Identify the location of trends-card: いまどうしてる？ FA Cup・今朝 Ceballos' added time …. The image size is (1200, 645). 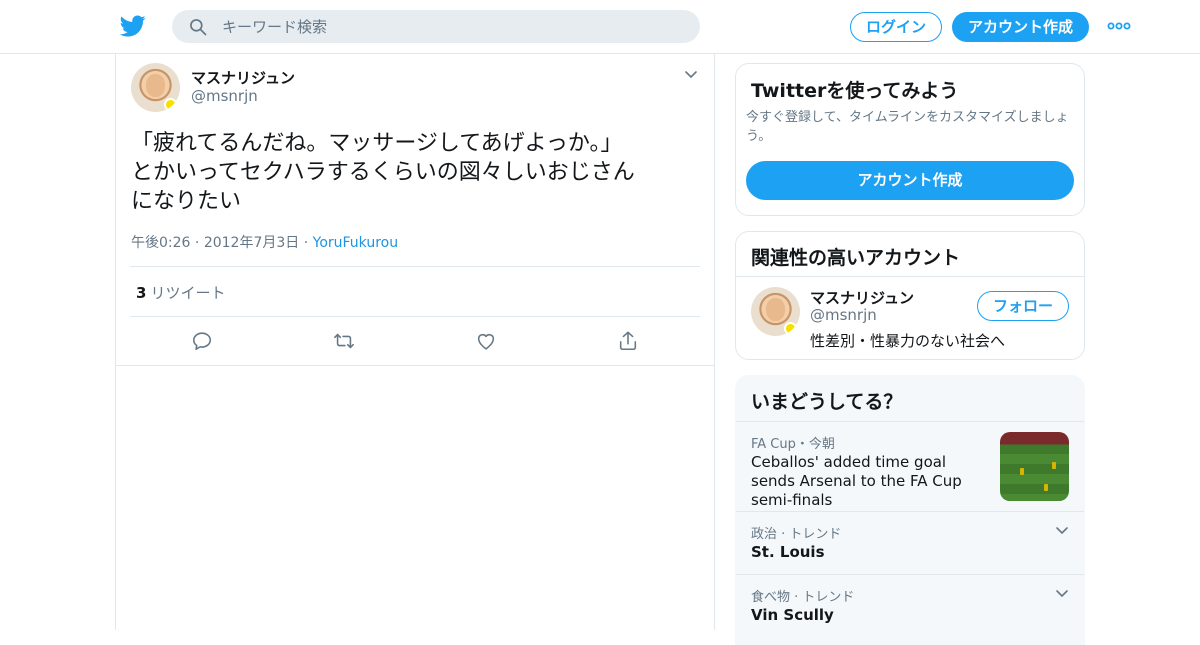
(910, 510).